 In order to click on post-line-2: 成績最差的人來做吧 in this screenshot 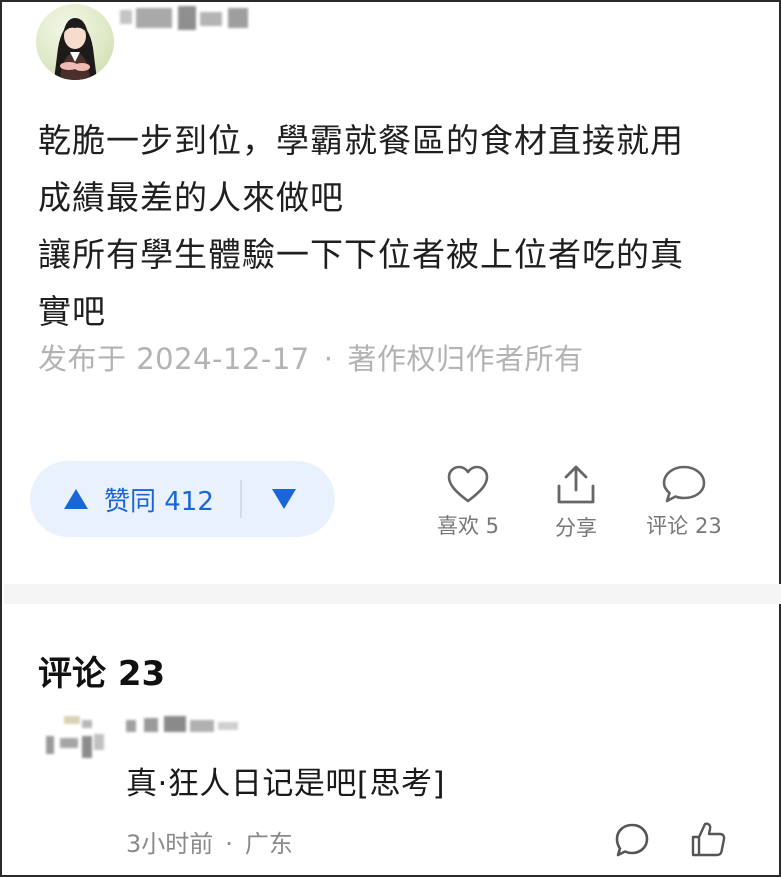, I will do `click(191, 197)`.